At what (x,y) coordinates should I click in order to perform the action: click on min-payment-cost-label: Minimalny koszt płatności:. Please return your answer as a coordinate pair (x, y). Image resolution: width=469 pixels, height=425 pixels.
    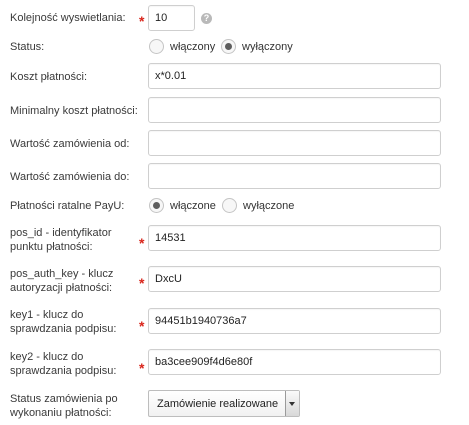
    Looking at the image, I should click on (74, 111).